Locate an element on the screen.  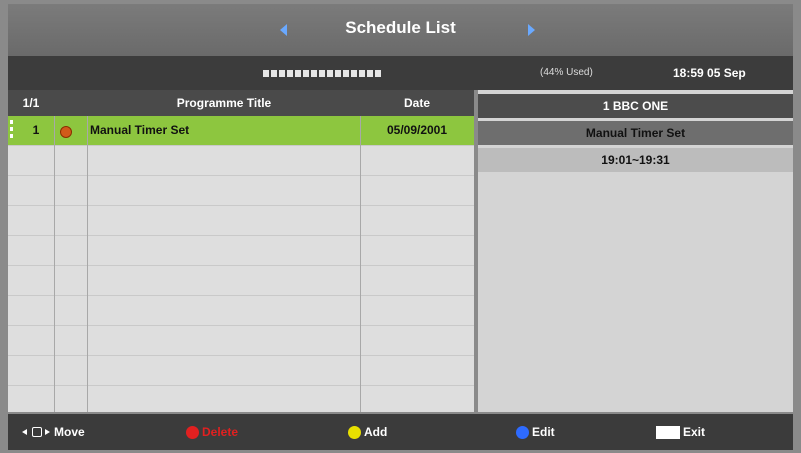
column-header-title: Programme Title is located at coordinates (224, 103).